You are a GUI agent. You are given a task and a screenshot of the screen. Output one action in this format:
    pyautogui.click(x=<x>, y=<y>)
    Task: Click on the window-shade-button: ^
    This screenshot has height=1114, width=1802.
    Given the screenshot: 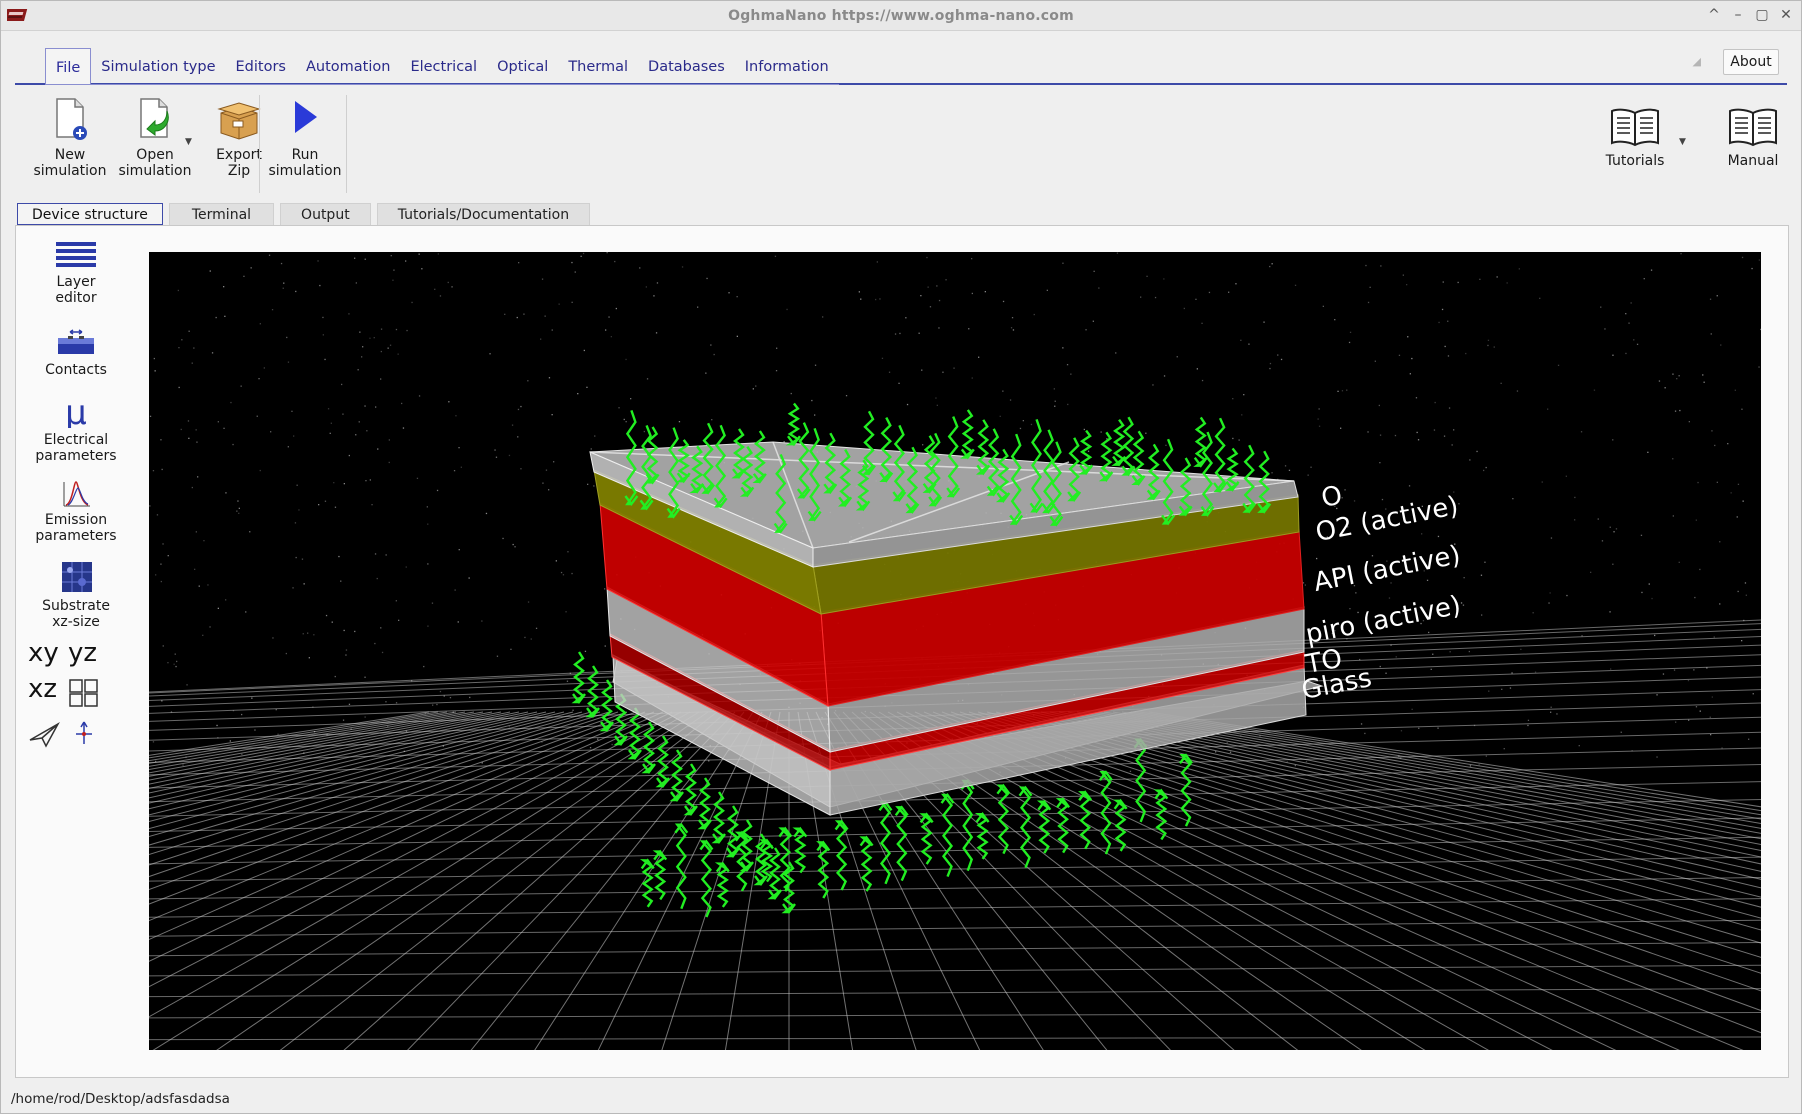 What is the action you would take?
    pyautogui.click(x=1714, y=15)
    